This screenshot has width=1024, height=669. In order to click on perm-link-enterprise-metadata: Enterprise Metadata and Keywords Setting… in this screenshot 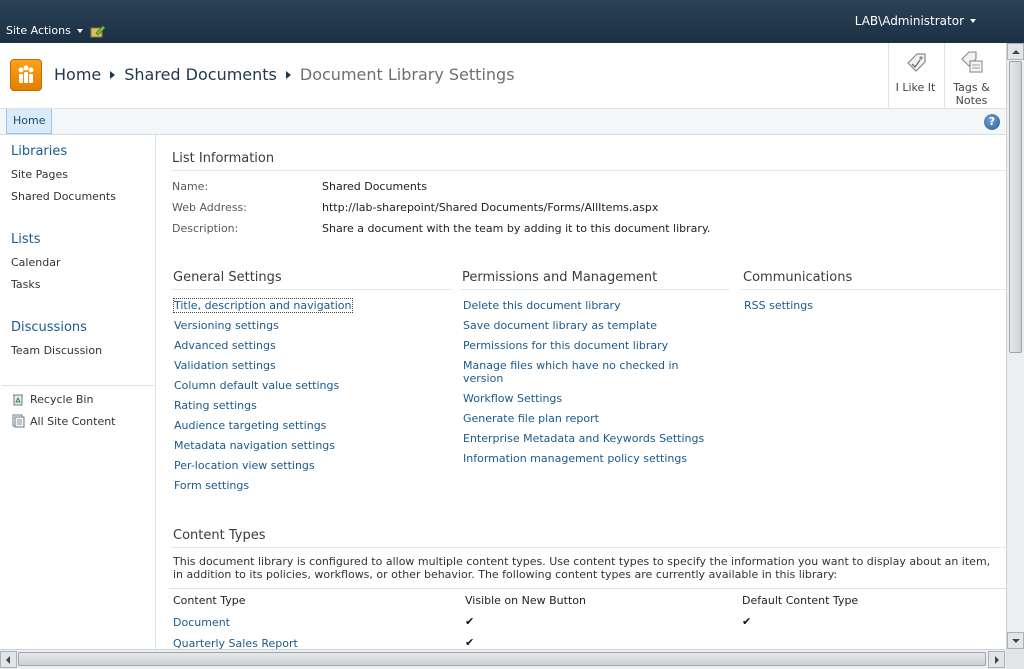, I will do `click(583, 438)`.